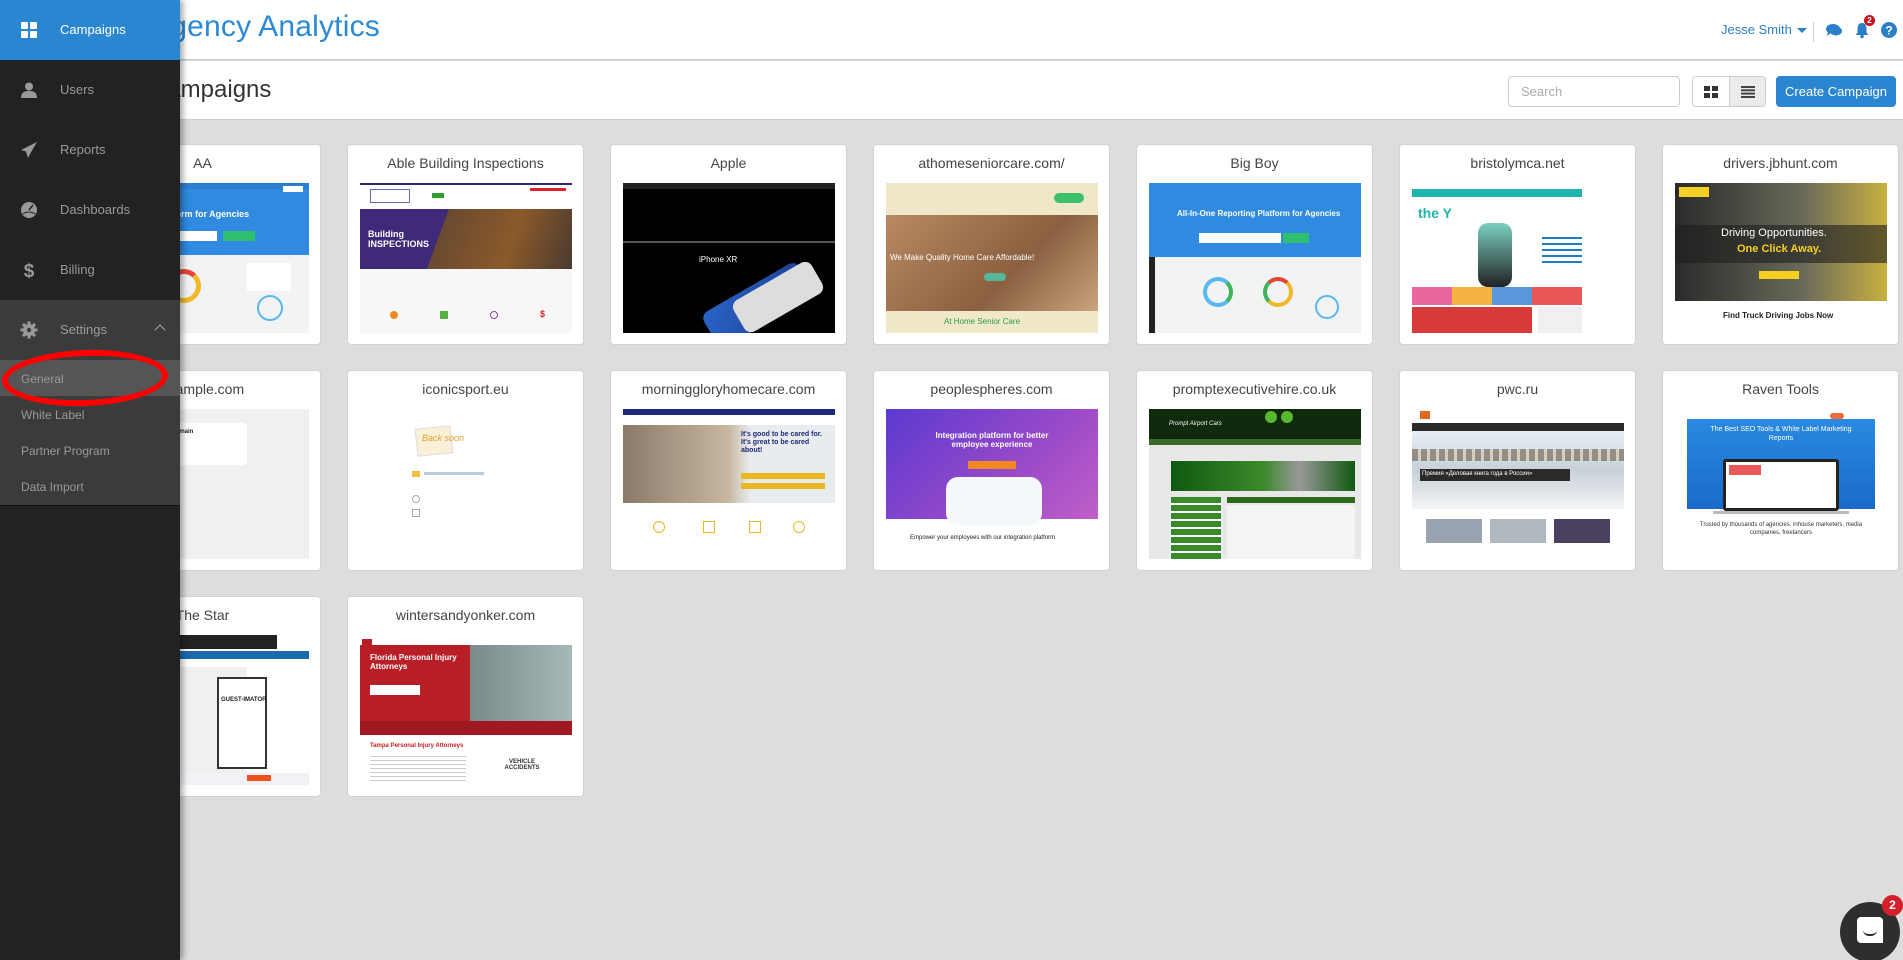  I want to click on grid-view-button, so click(1711, 91).